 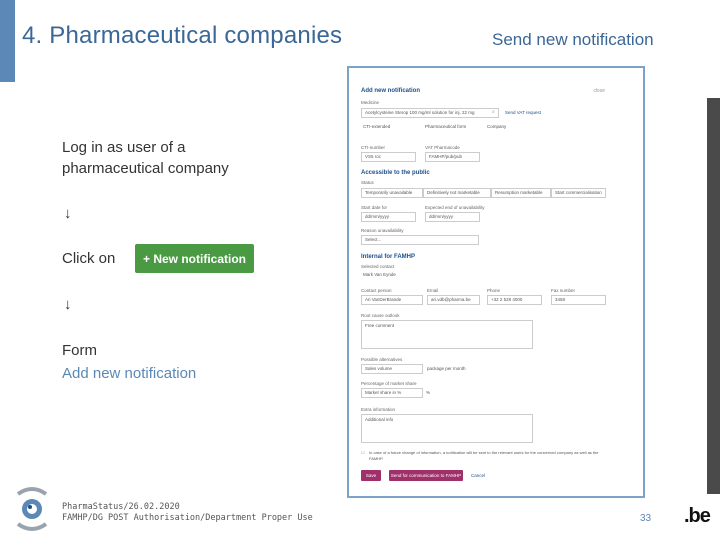 I want to click on new-notification-button: + New notification, so click(x=194, y=258).